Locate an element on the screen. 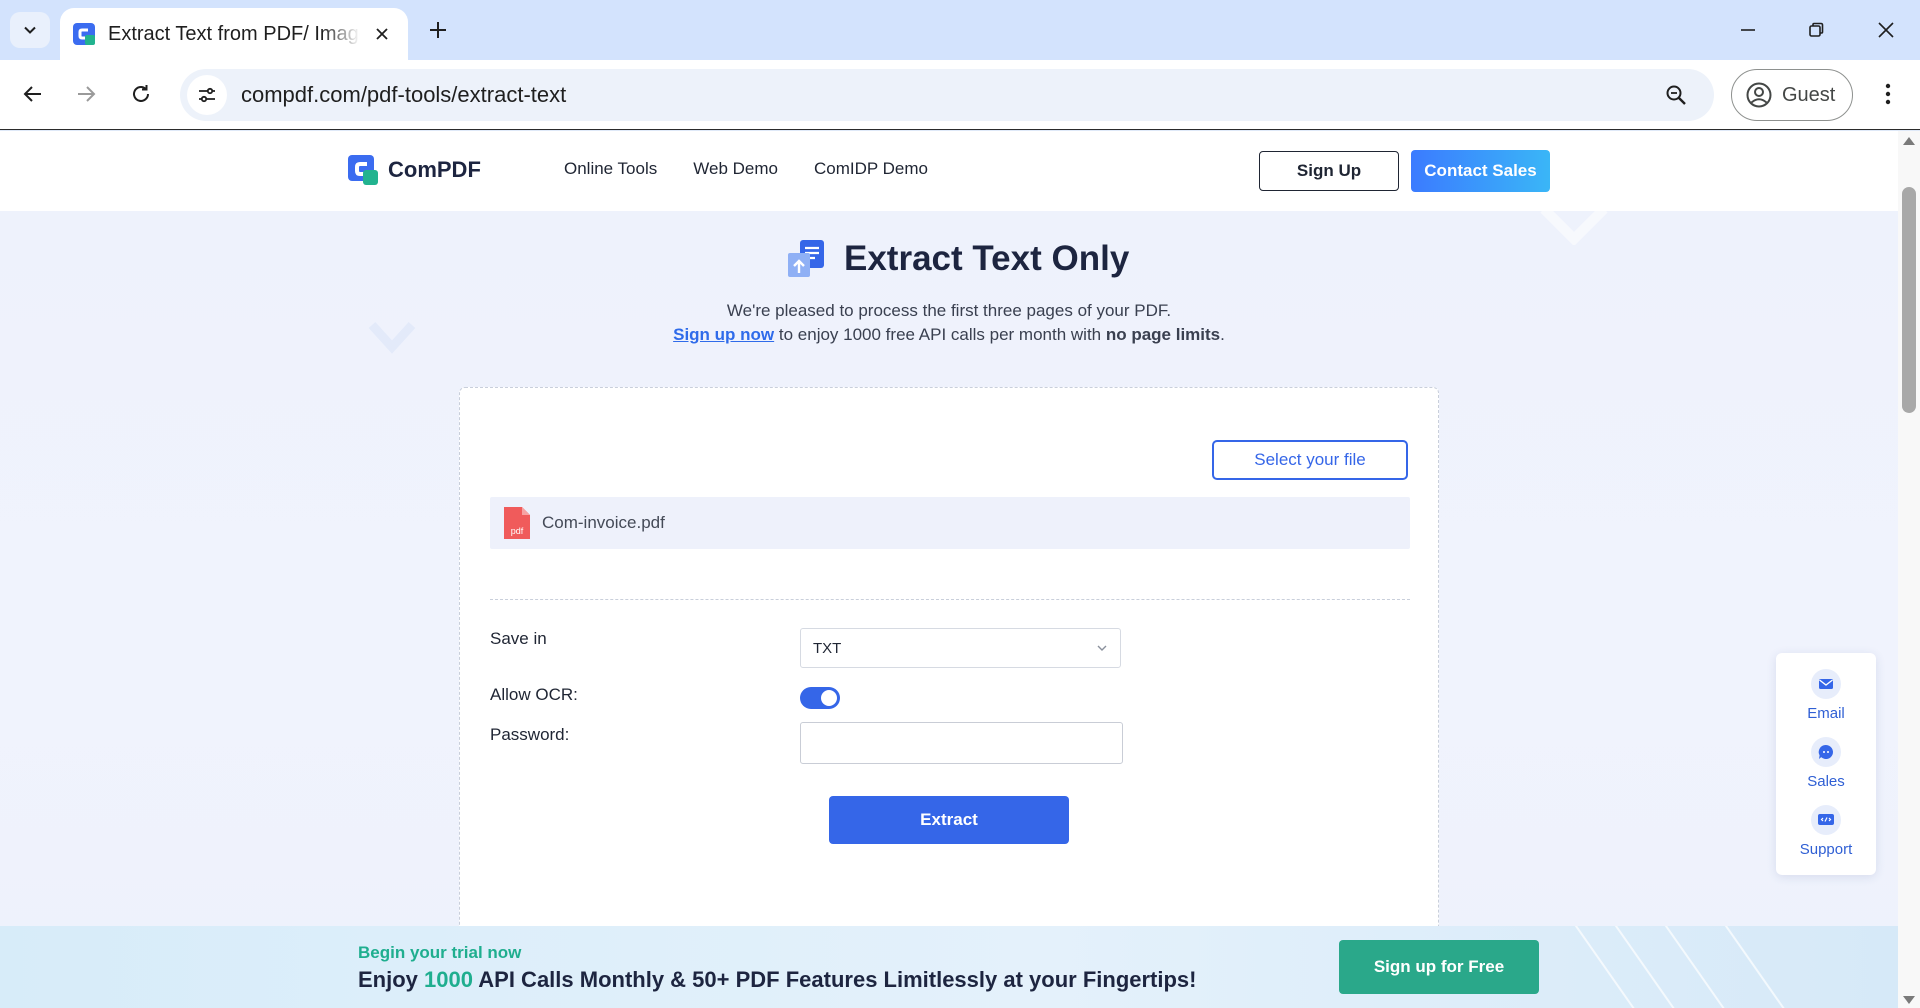 Image resolution: width=1920 pixels, height=1008 pixels. tab-strip: Extract Text from PDF/ Image is located at coordinates (960, 30).